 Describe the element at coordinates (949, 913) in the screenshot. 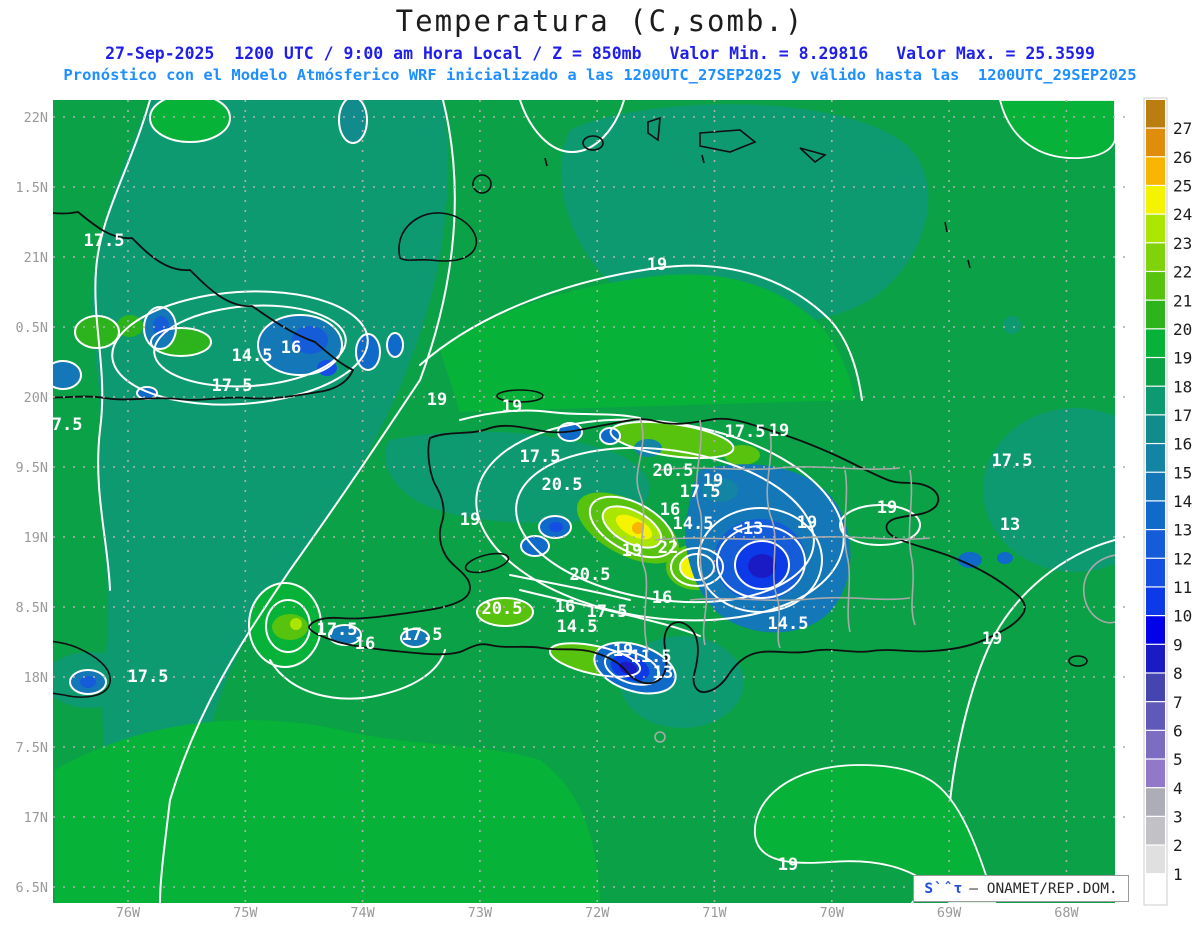

I see `lon-tick-label: 69W` at that location.